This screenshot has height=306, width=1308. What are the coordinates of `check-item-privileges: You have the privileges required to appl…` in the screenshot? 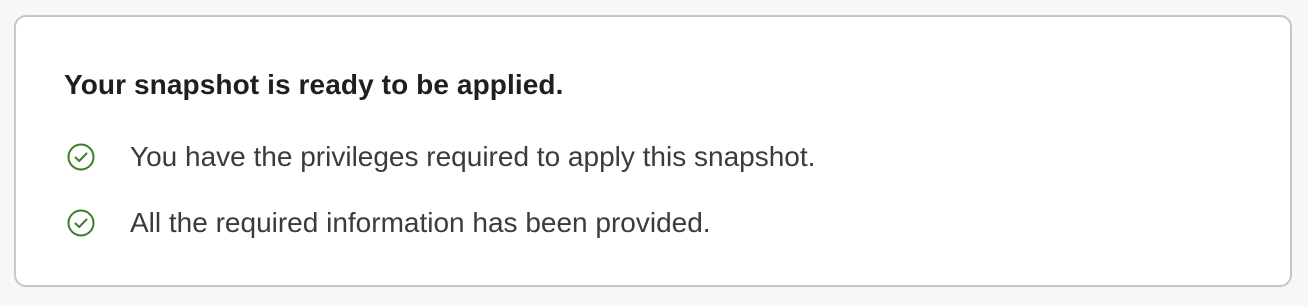 It's located at (440, 157).